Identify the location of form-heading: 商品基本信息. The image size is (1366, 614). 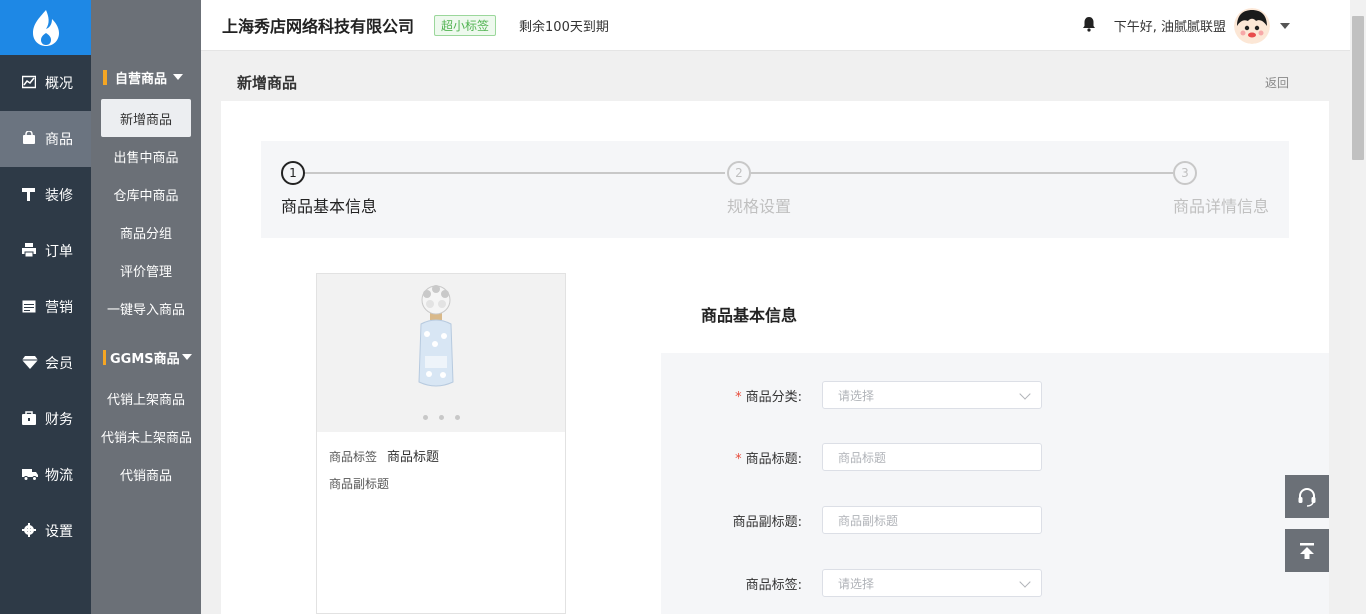
(749, 315).